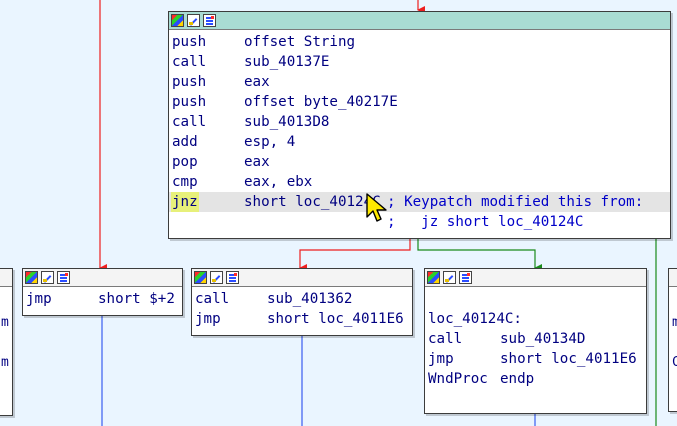 The image size is (677, 426). What do you see at coordinates (102, 278) in the screenshot?
I see `jmp-self-titlebar` at bounding box center [102, 278].